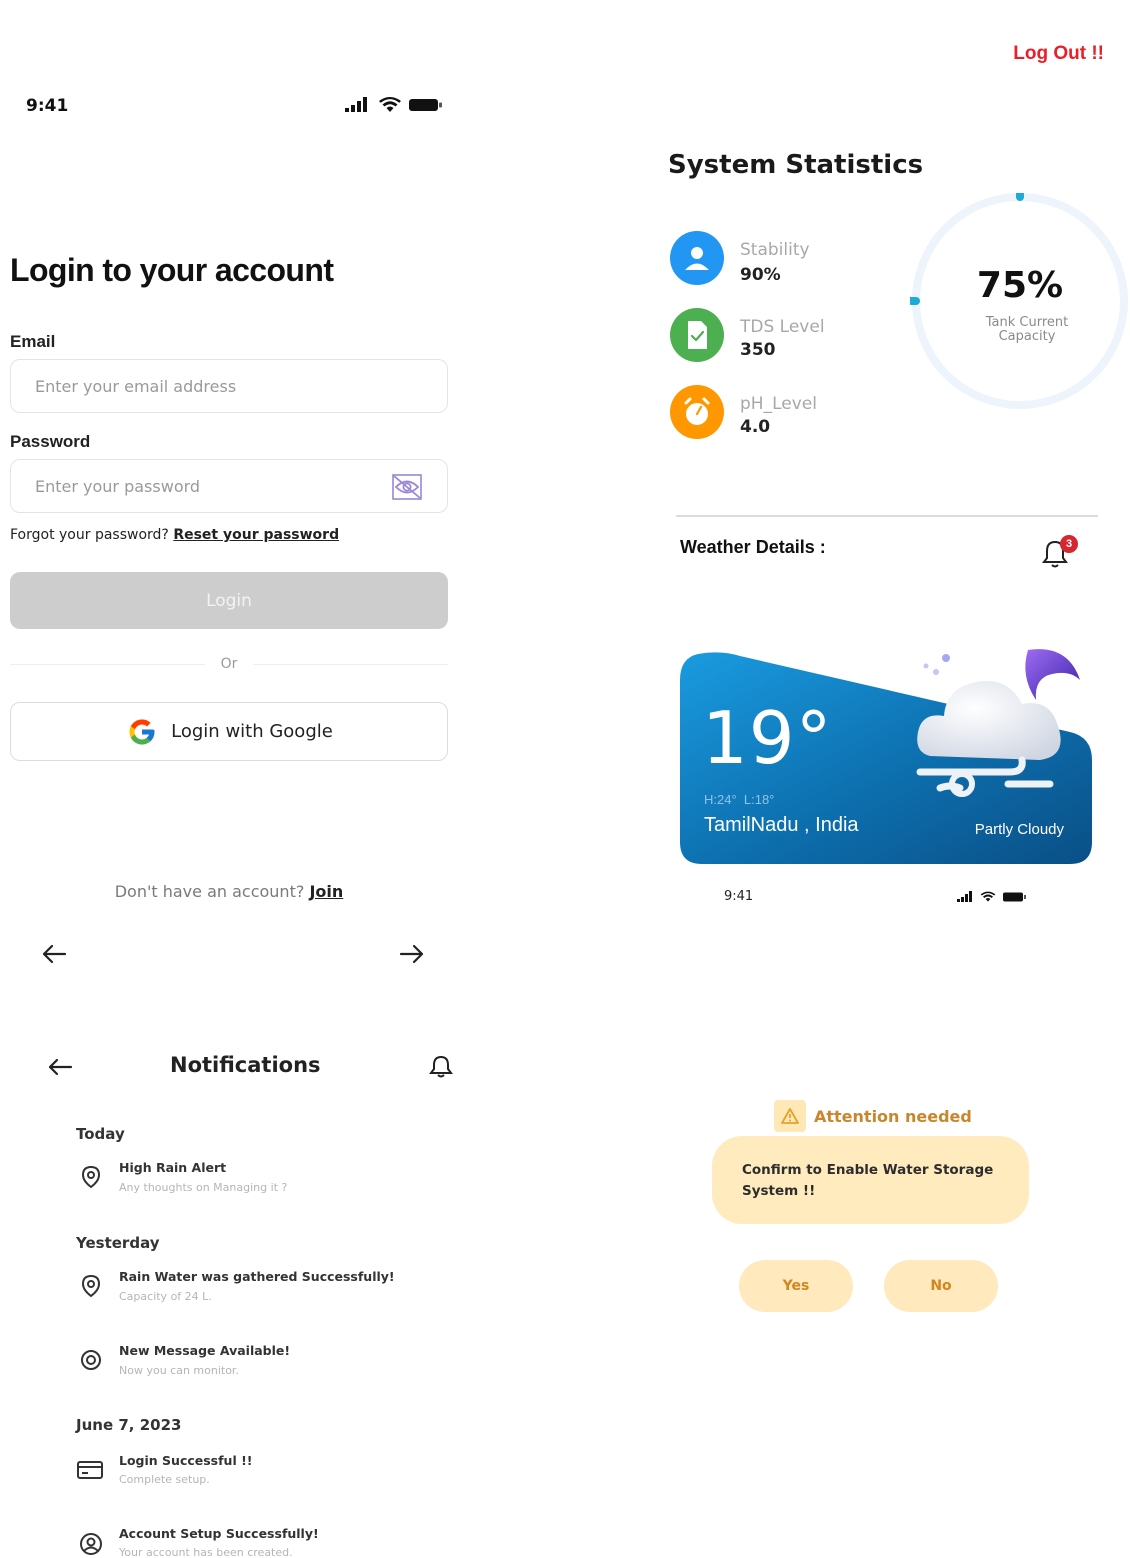 The image size is (1130, 1558). What do you see at coordinates (441, 1067) in the screenshot?
I see `notifications-bell-icon` at bounding box center [441, 1067].